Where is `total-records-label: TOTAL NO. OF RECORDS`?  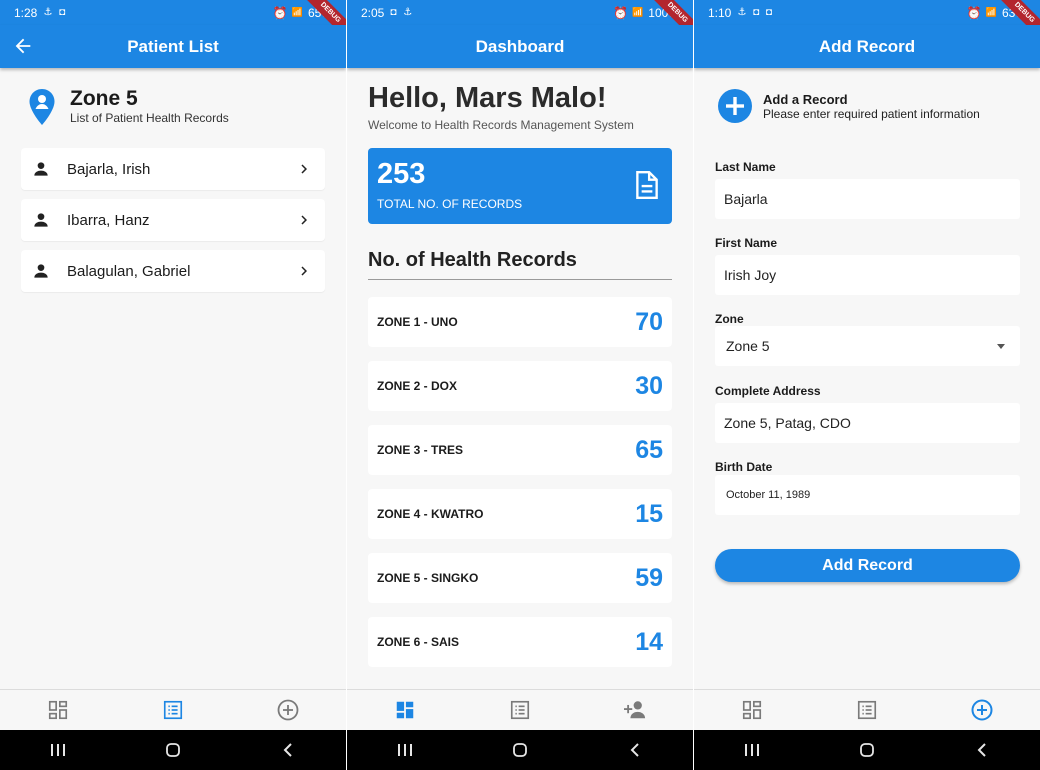
total-records-label: TOTAL NO. OF RECORDS is located at coordinates (450, 204).